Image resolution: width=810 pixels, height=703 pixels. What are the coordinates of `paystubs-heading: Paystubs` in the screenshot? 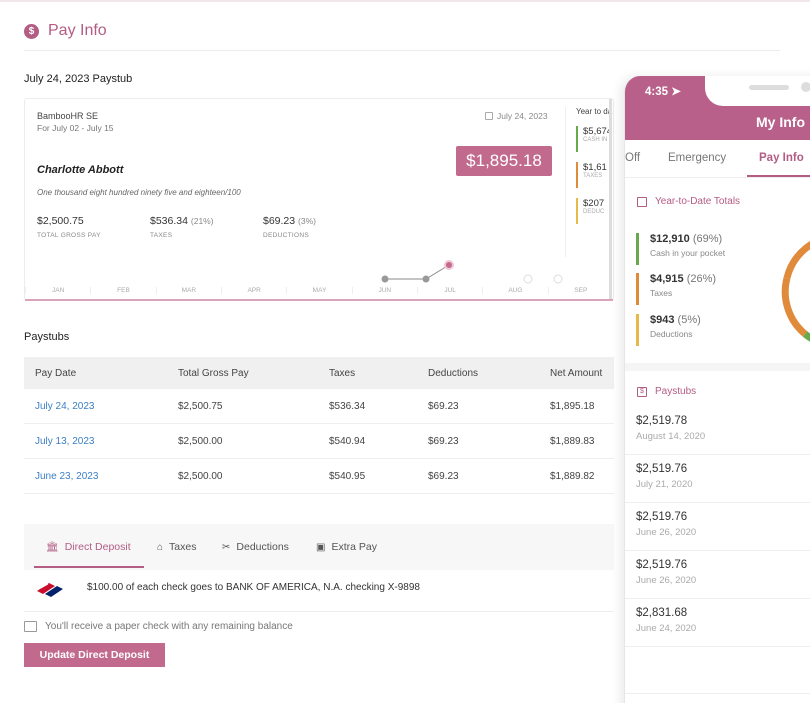 It's located at (47, 337).